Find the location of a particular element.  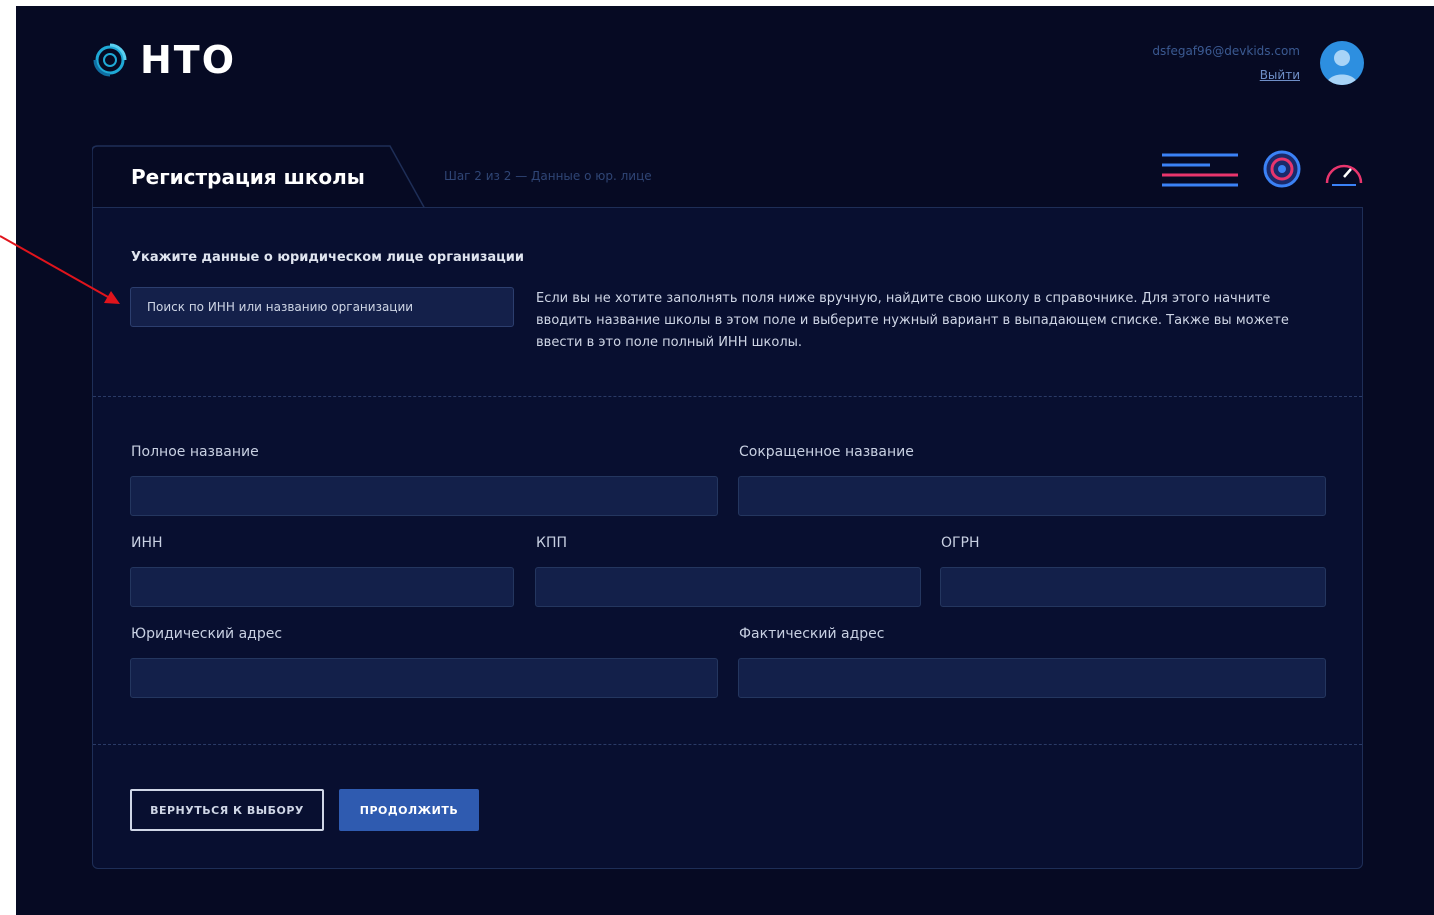

organization-search-input is located at coordinates (322, 307).